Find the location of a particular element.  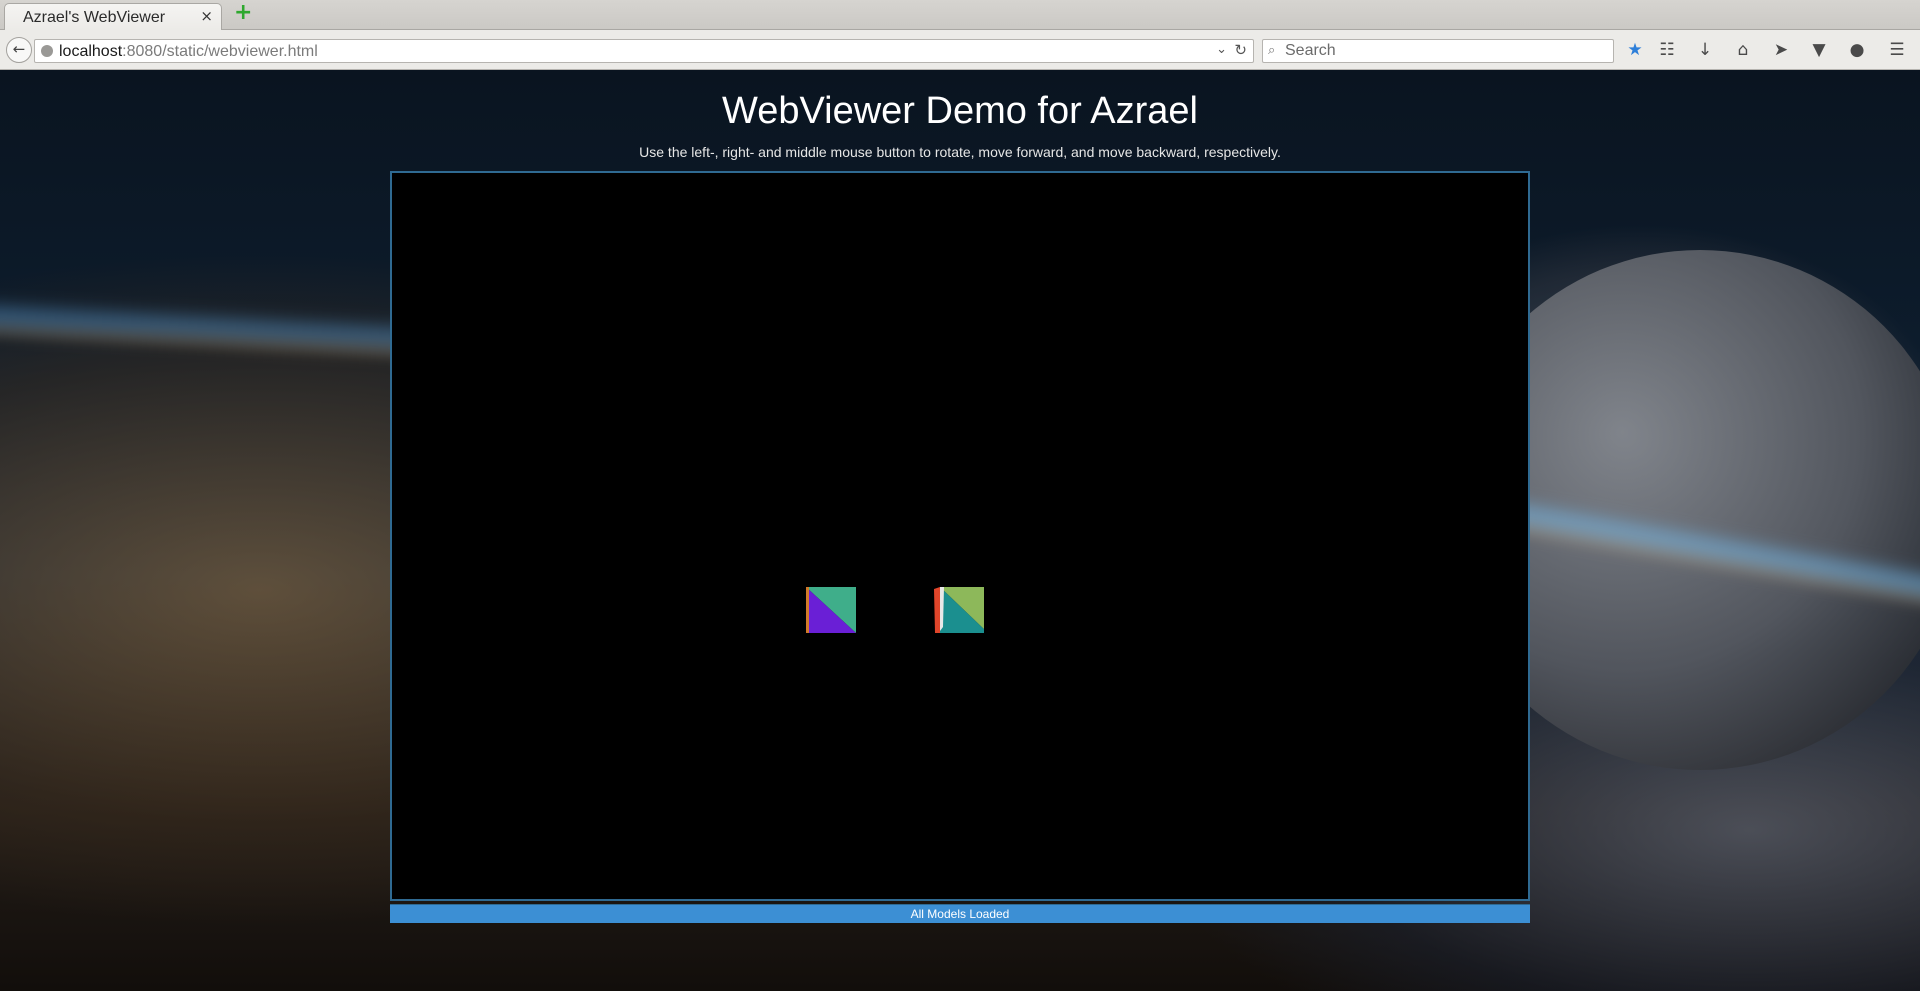

back-arrow-icon: ← is located at coordinates (19, 49).